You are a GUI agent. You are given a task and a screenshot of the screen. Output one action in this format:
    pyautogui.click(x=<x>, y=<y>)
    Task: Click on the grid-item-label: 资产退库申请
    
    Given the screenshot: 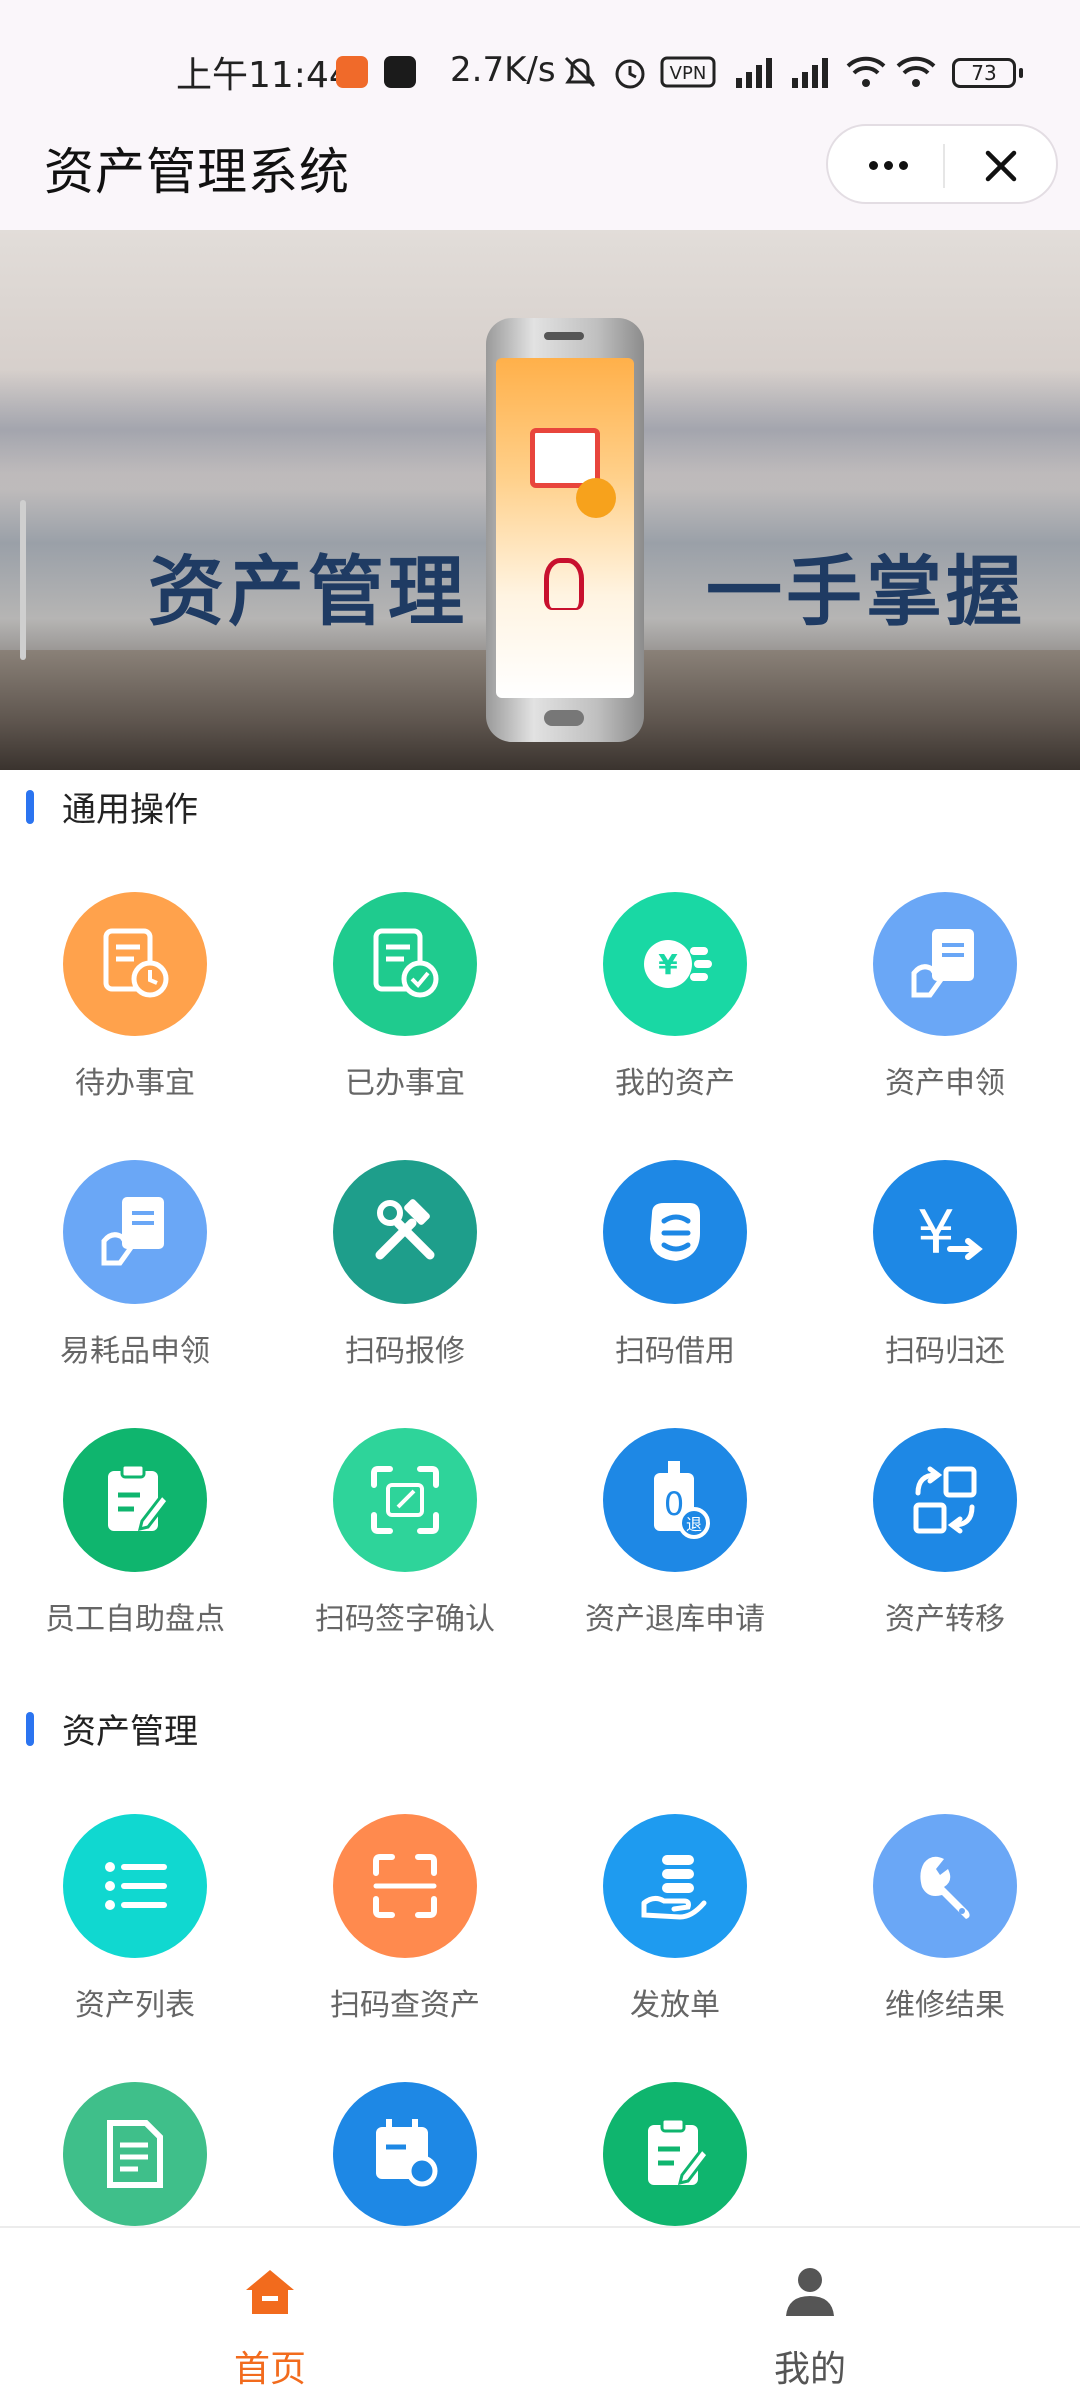 What is the action you would take?
    pyautogui.click(x=675, y=1619)
    